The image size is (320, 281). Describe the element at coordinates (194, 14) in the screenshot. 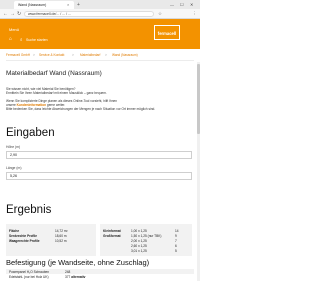

I see `browser-menu-icon: ⋮` at that location.